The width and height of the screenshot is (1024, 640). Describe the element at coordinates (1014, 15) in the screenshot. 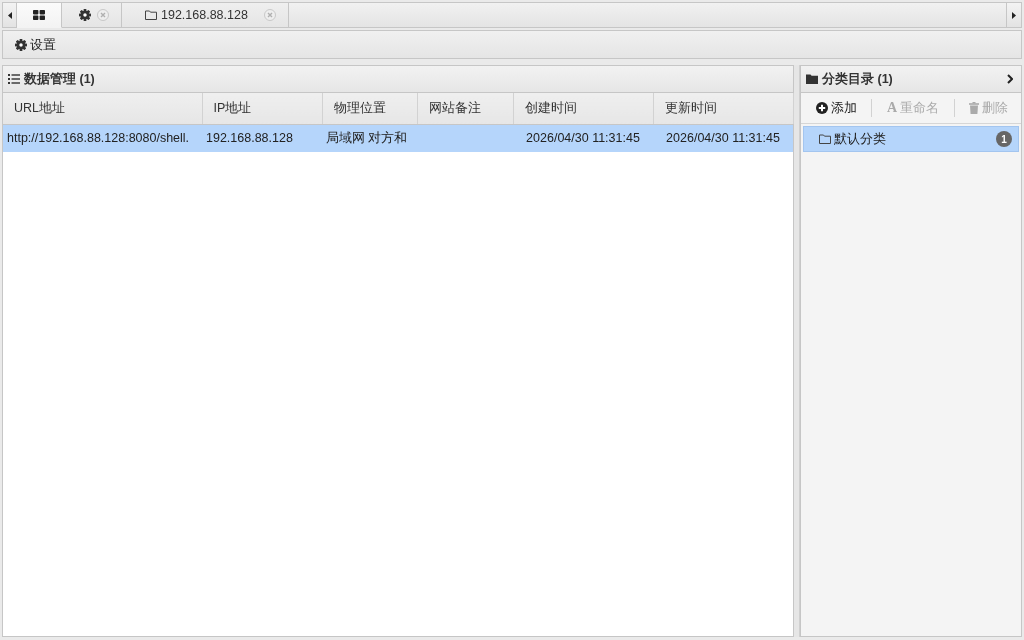

I see `caret-right-icon` at that location.